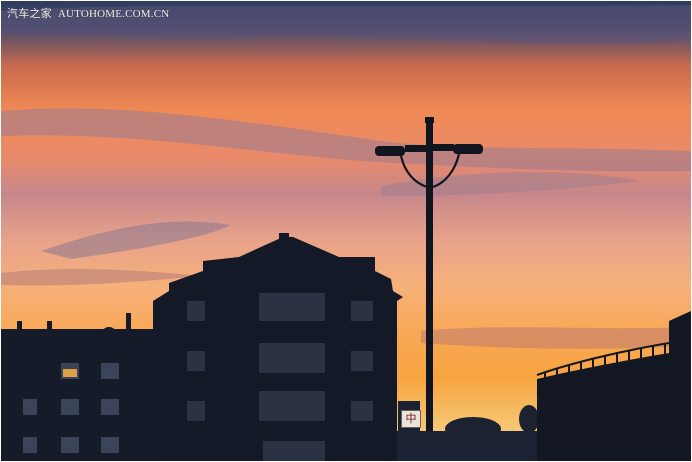  I want to click on watermark-brand: 汽车之家, so click(29, 14).